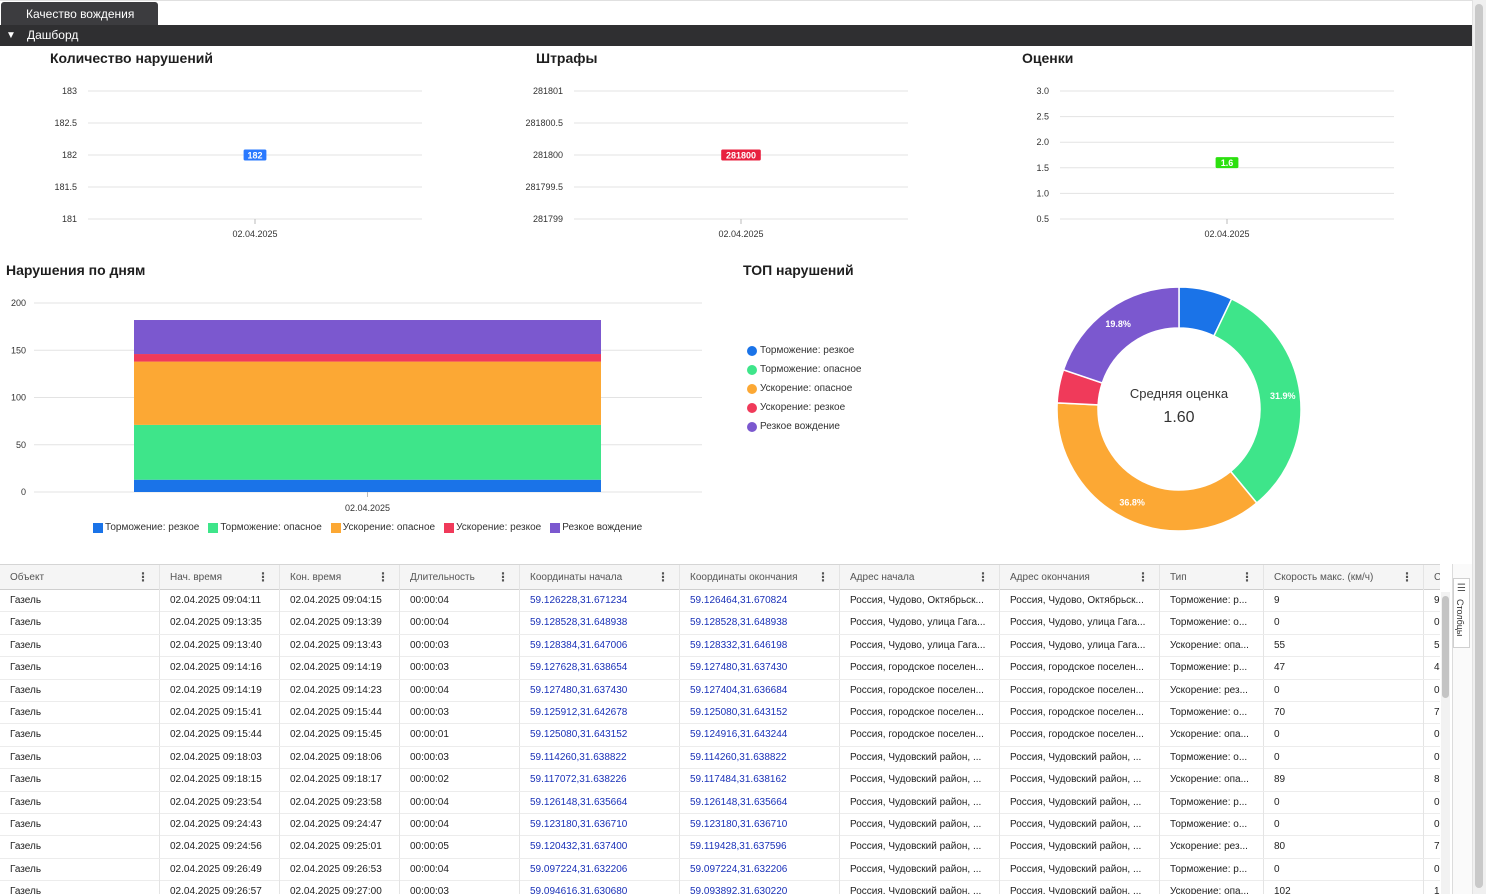 This screenshot has width=1486, height=894. Describe the element at coordinates (255, 155) in the screenshot. I see `data-point: 182` at that location.